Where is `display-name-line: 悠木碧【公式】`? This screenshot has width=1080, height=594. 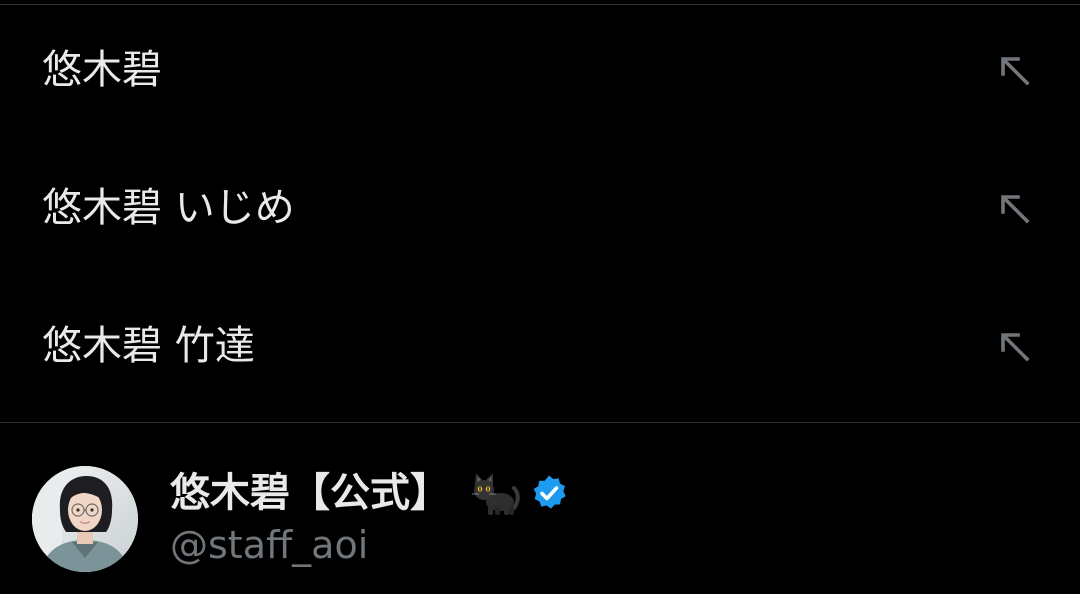
display-name-line: 悠木碧【公式】 is located at coordinates (369, 493).